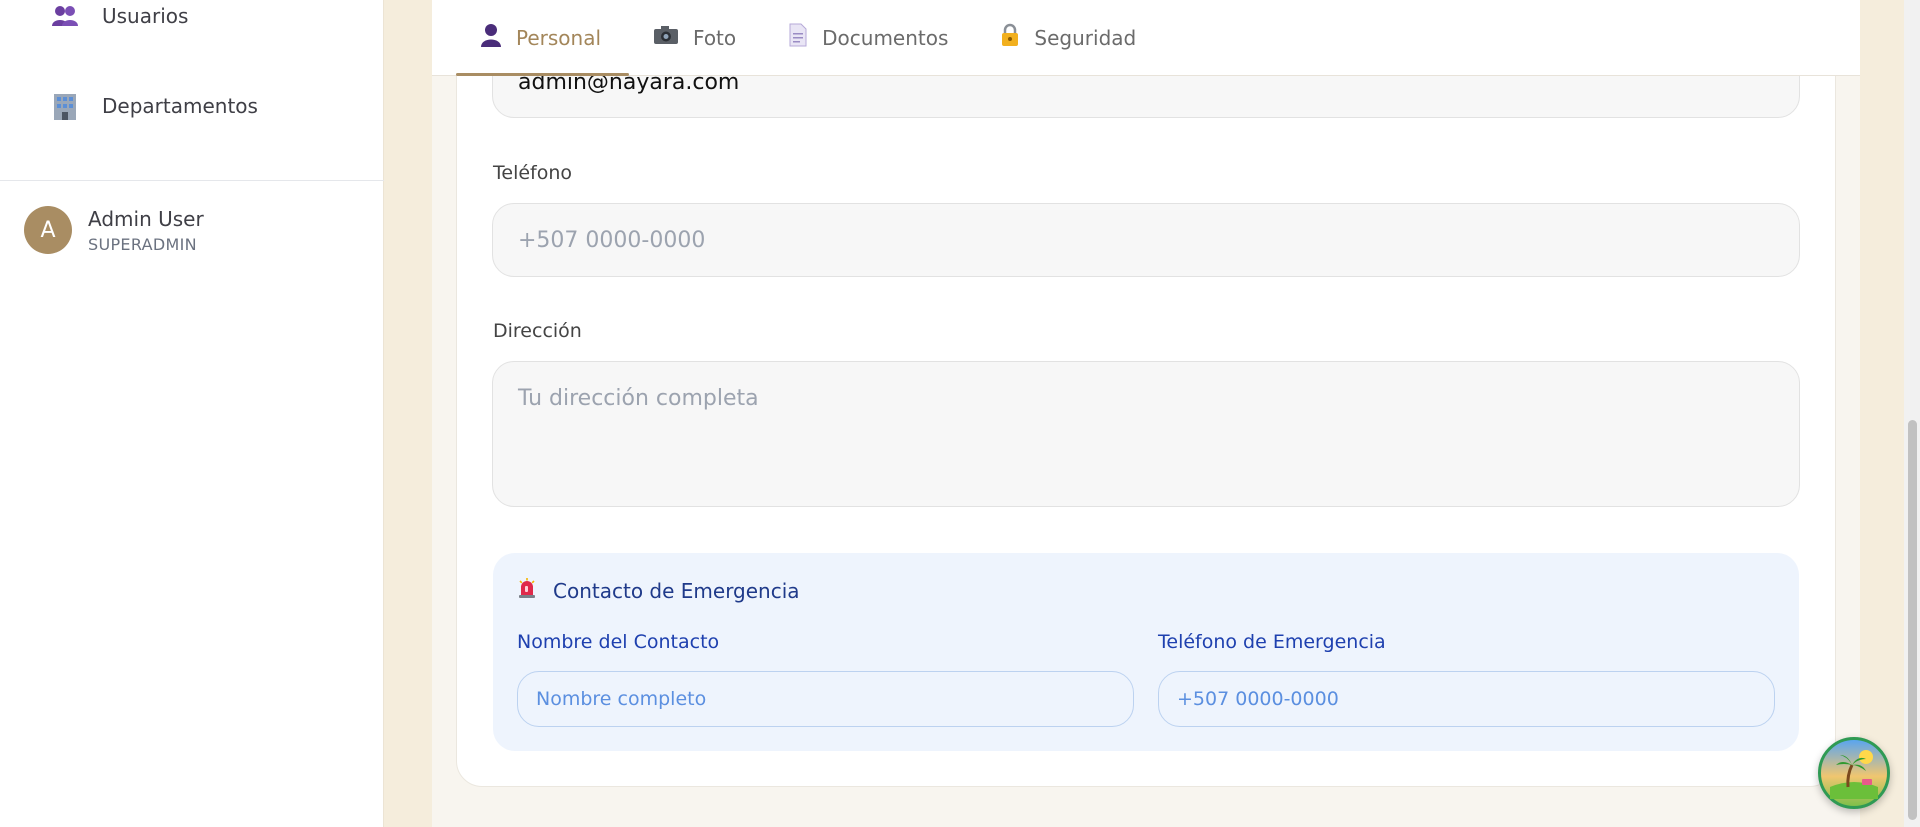 The image size is (1920, 827). I want to click on tab-personal: Personal, so click(543, 38).